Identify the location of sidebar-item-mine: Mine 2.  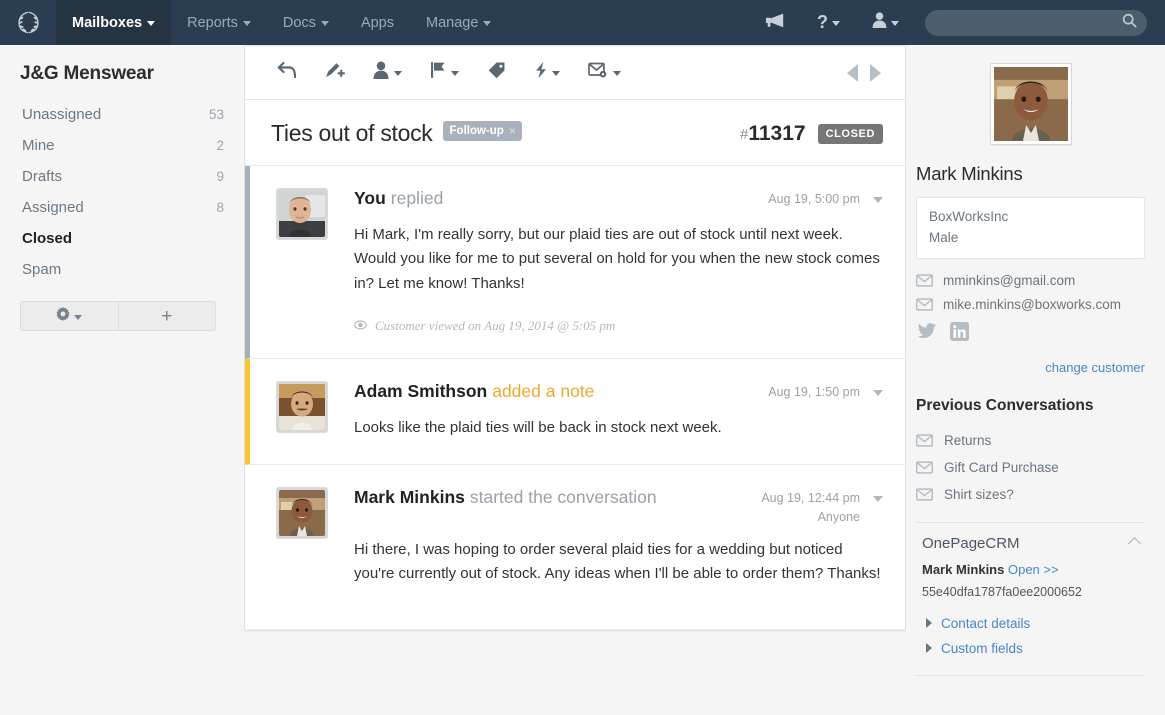
(132, 145).